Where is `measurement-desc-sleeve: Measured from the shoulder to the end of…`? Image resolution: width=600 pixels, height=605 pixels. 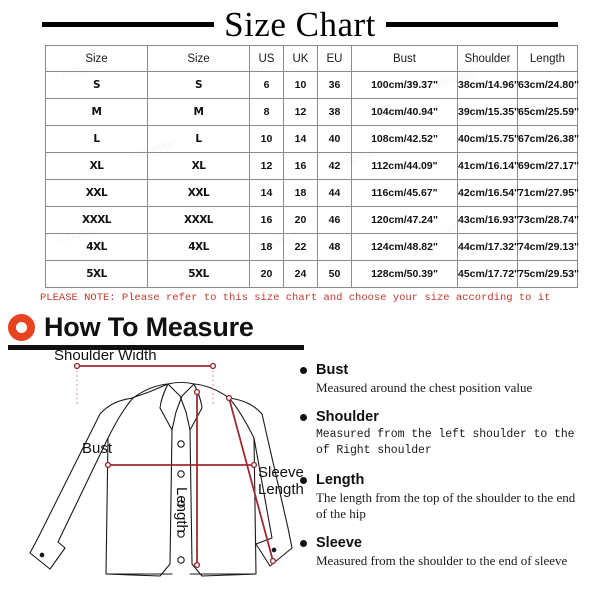
measurement-desc-sleeve: Measured from the shoulder to the end of… is located at coordinates (442, 560).